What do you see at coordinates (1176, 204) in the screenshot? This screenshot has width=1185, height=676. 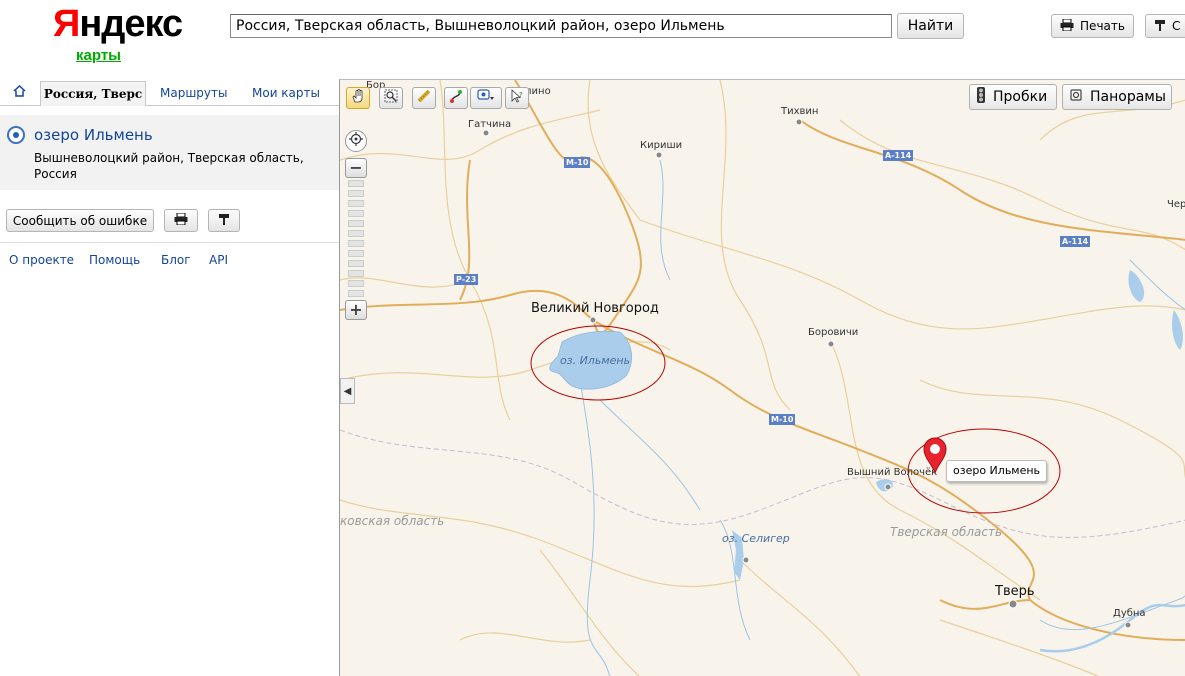 I see `city-label-cher: Чер` at bounding box center [1176, 204].